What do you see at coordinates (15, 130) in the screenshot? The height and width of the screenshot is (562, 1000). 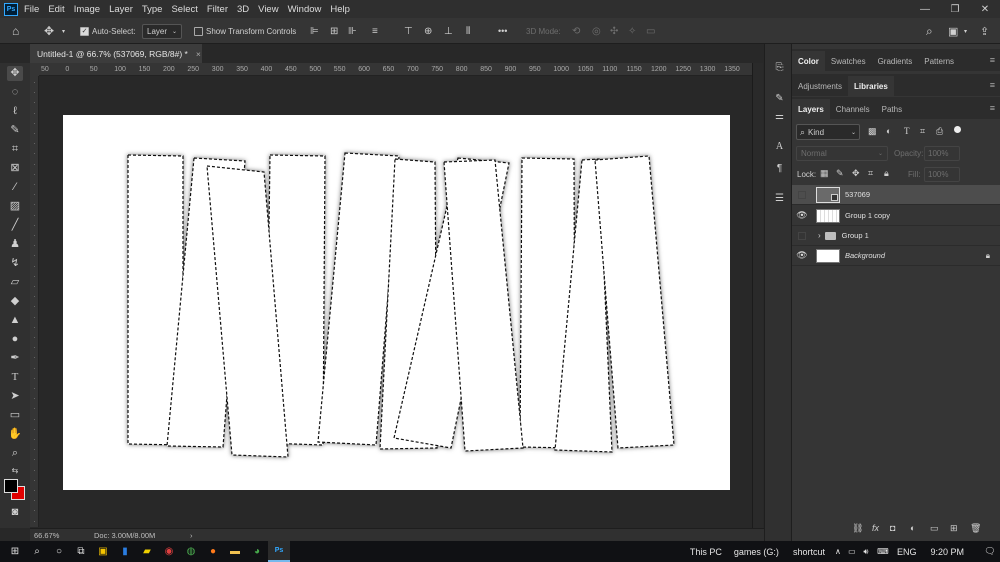 I see `quick-select-tool-icon: ✎` at bounding box center [15, 130].